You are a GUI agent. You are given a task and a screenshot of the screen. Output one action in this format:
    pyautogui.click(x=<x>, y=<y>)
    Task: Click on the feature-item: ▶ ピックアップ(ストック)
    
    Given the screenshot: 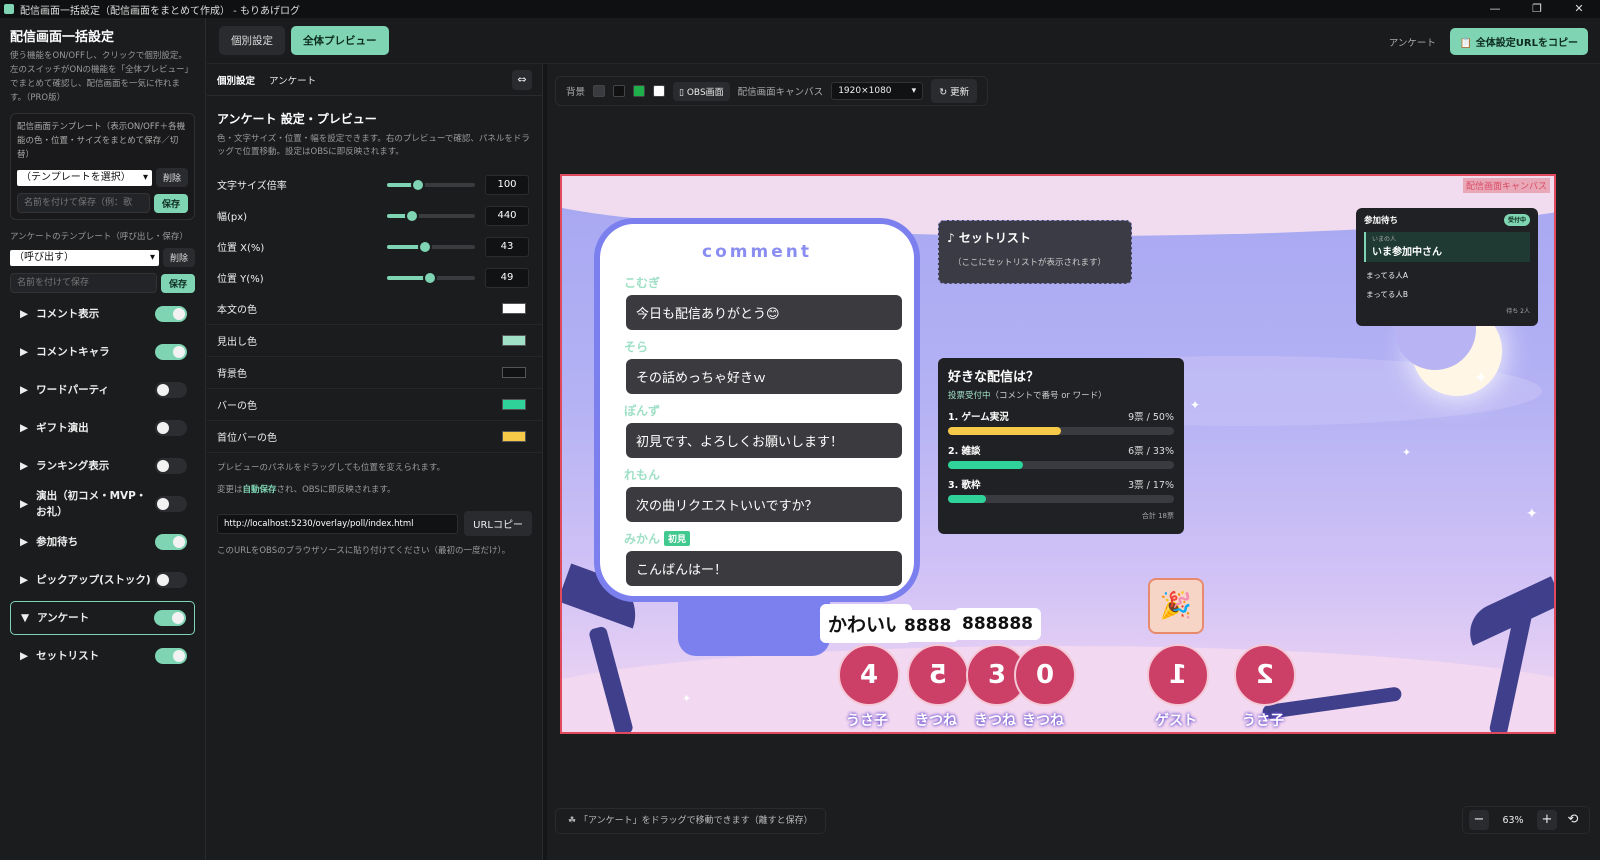 What is the action you would take?
    pyautogui.click(x=102, y=580)
    